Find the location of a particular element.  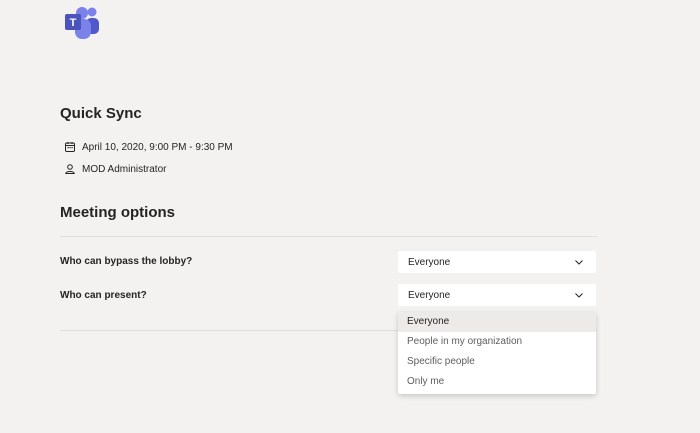

present-select: Everyone is located at coordinates (497, 295).